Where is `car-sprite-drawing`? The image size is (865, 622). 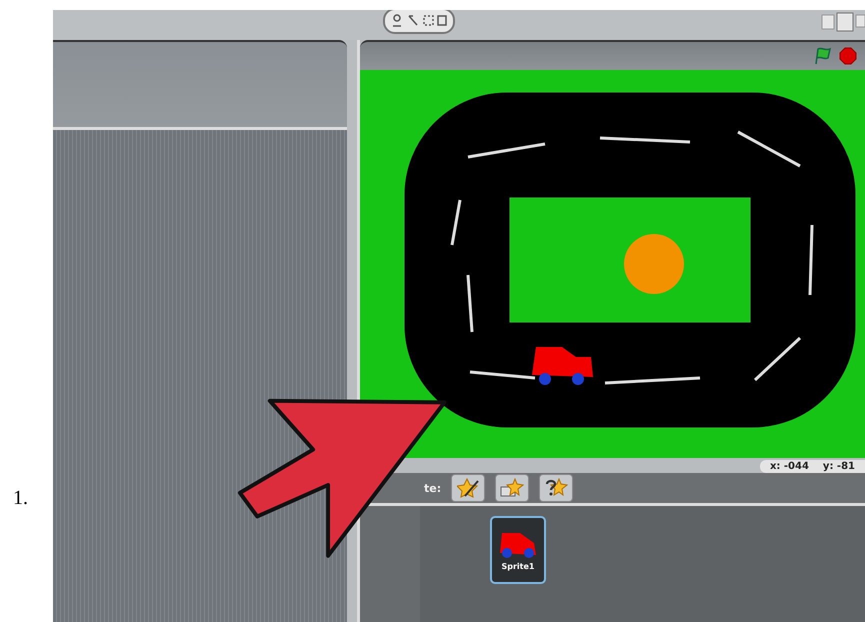 car-sprite-drawing is located at coordinates (562, 366).